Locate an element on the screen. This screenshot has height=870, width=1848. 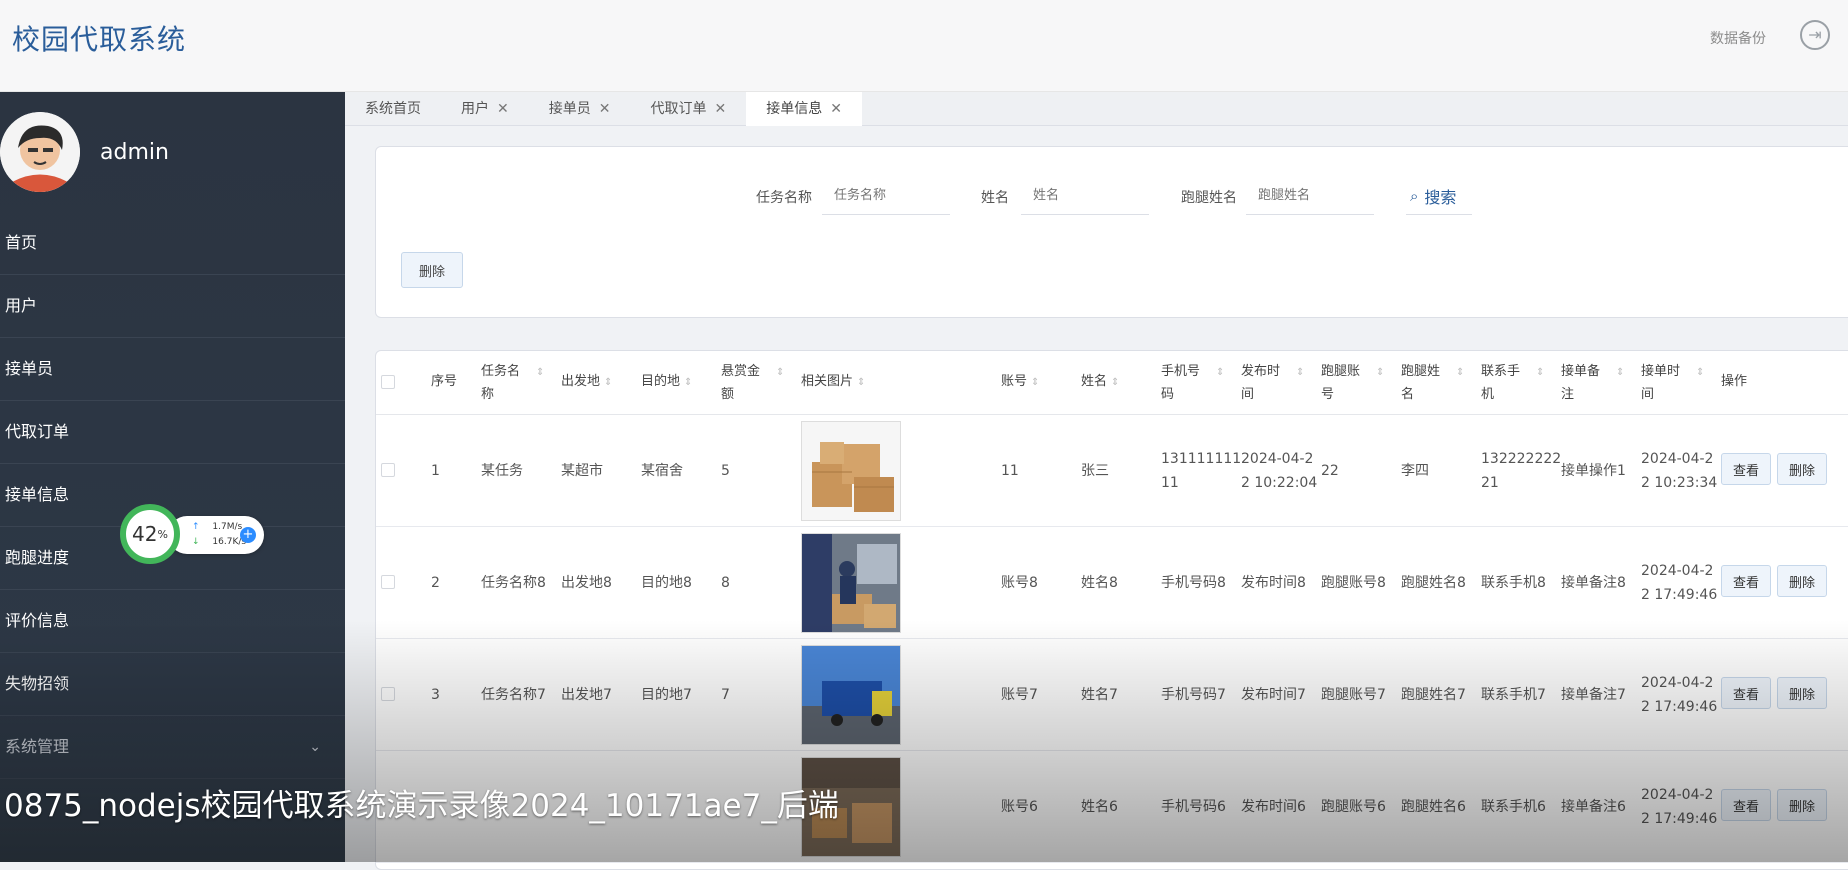
sidebar-item-couriers: 接单员 is located at coordinates (172, 369).